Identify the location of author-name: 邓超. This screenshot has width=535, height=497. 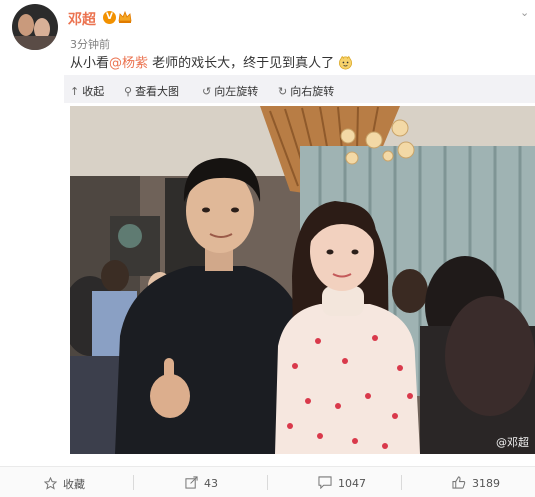
(82, 19).